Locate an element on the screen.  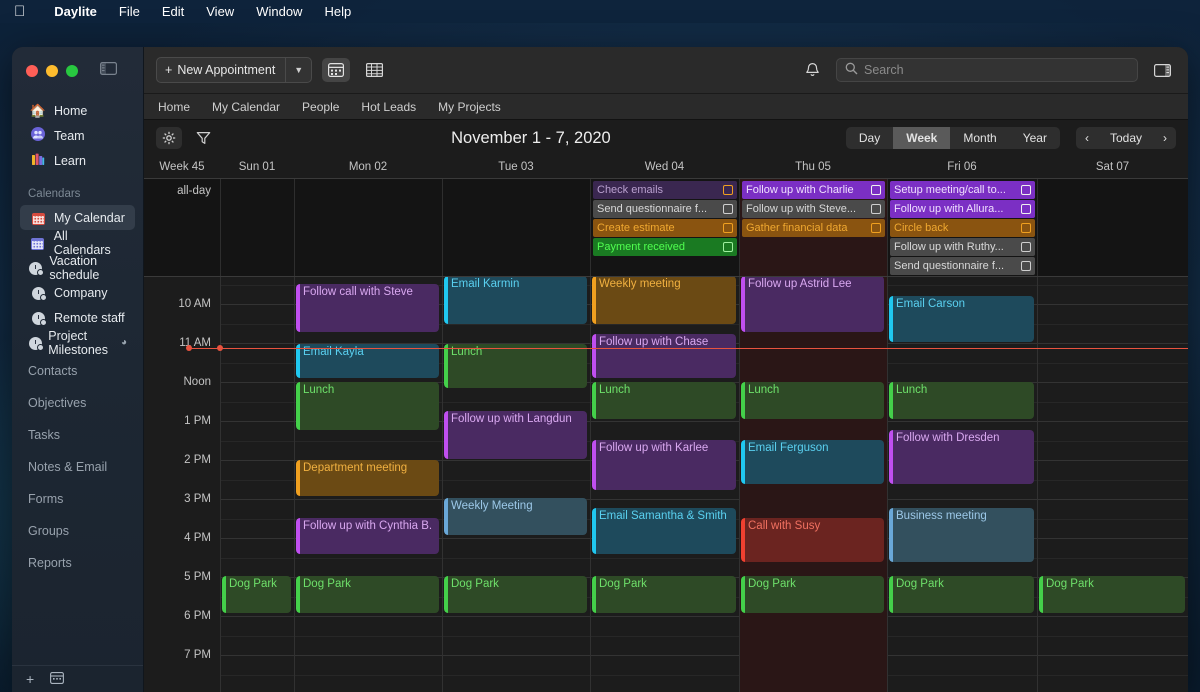
maximize-button is located at coordinates (72, 70).